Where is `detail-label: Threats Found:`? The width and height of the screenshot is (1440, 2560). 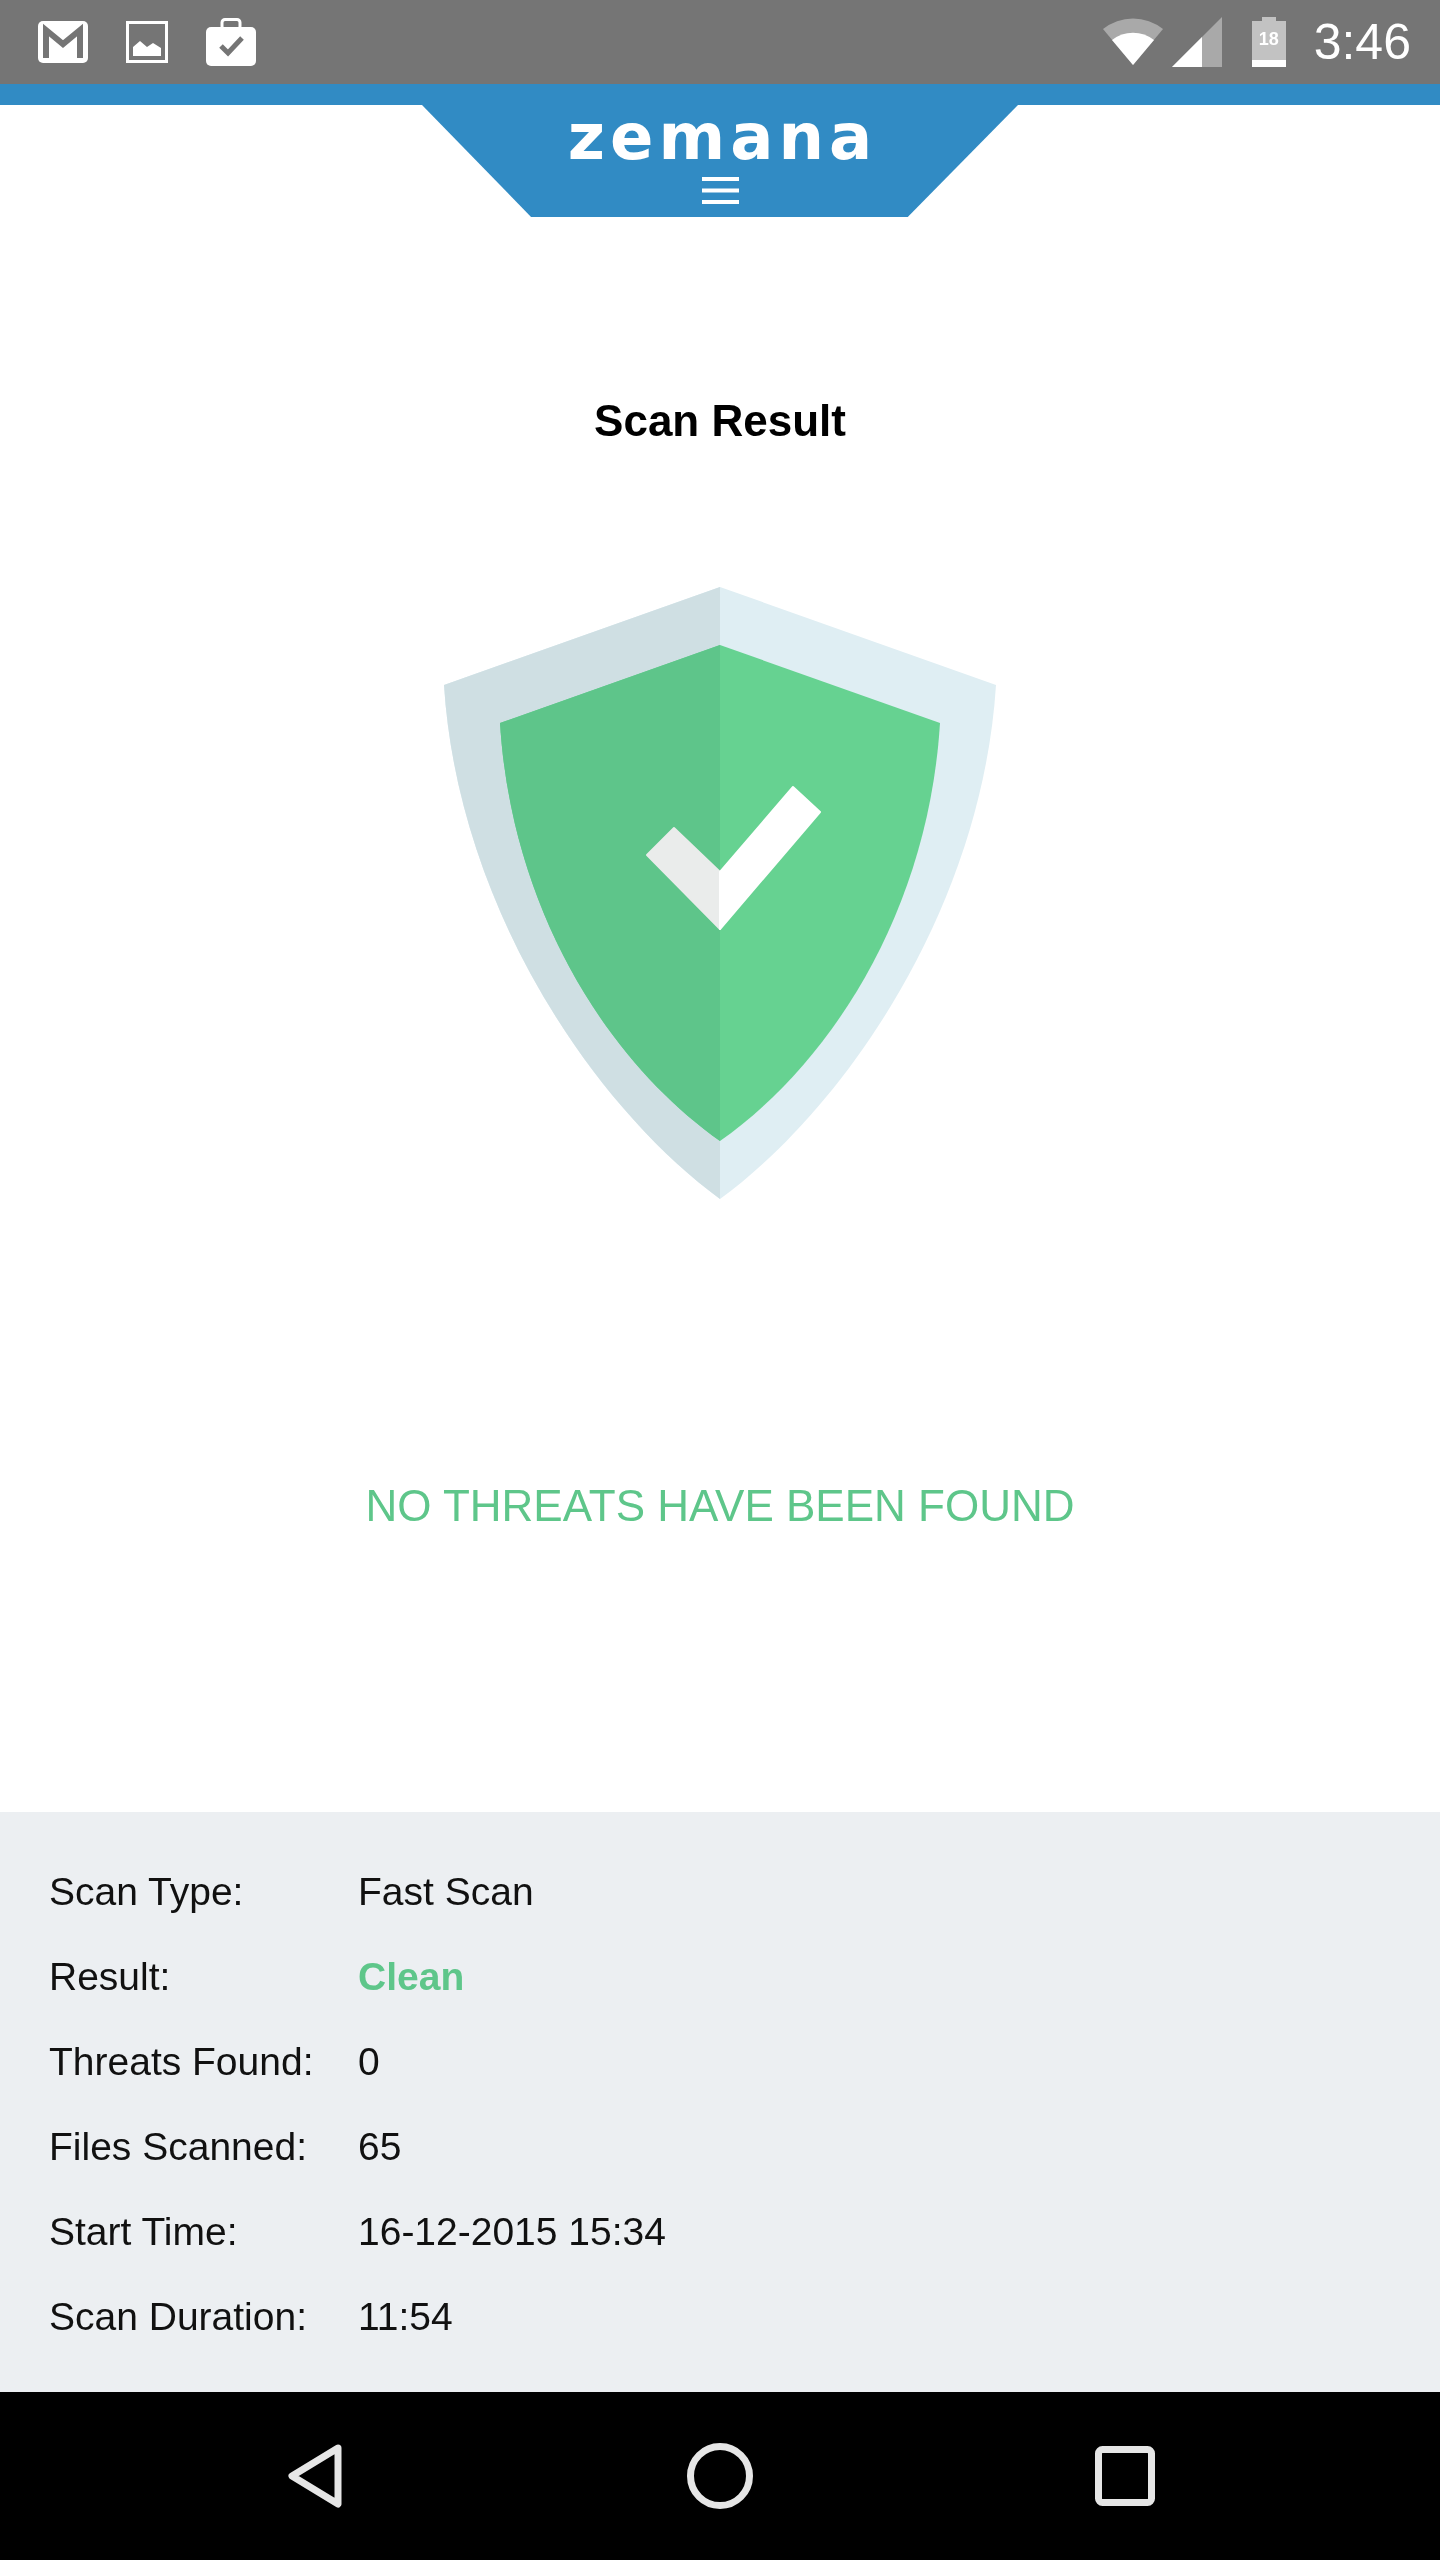
detail-label: Threats Found: is located at coordinates (182, 2061).